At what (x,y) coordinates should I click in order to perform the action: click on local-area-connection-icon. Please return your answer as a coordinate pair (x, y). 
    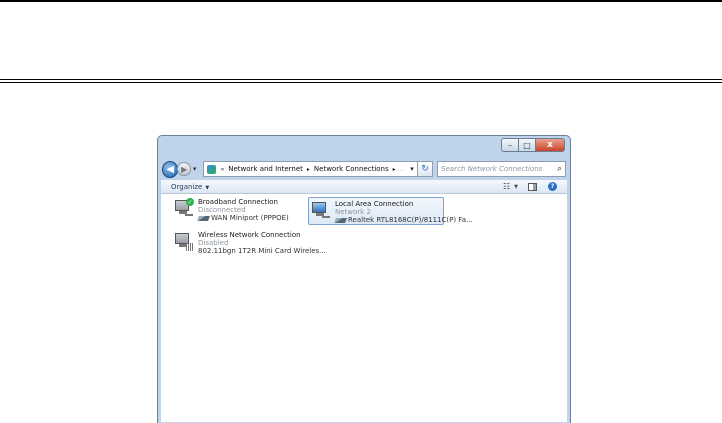
    Looking at the image, I should click on (321, 210).